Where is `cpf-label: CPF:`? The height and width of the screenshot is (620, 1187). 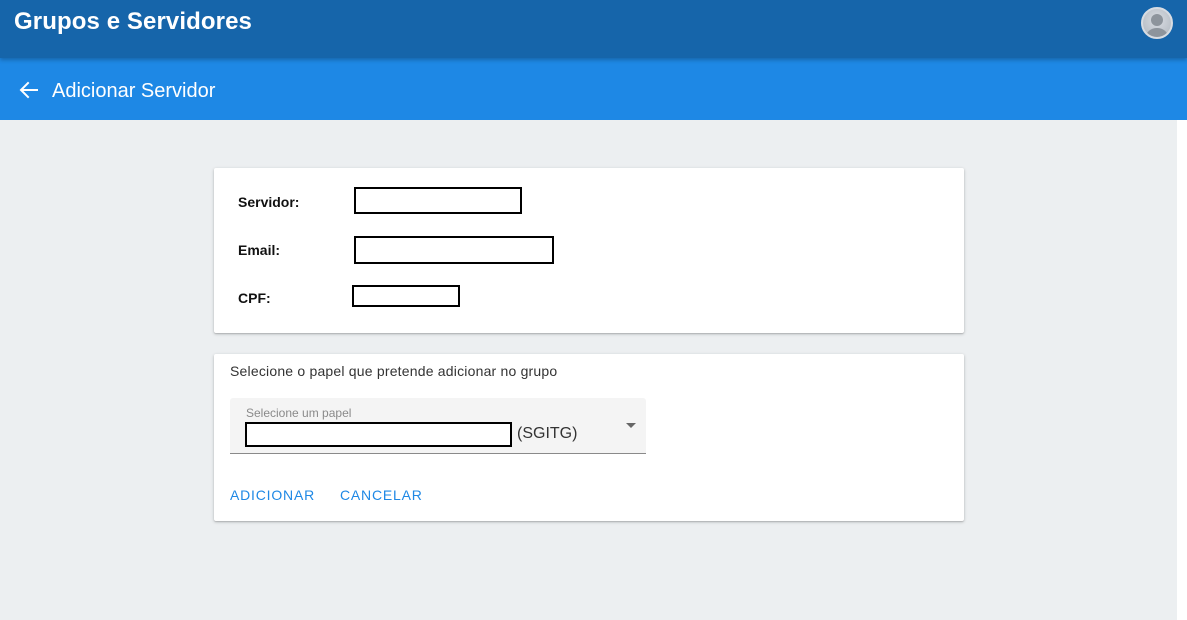
cpf-label: CPF: is located at coordinates (254, 298).